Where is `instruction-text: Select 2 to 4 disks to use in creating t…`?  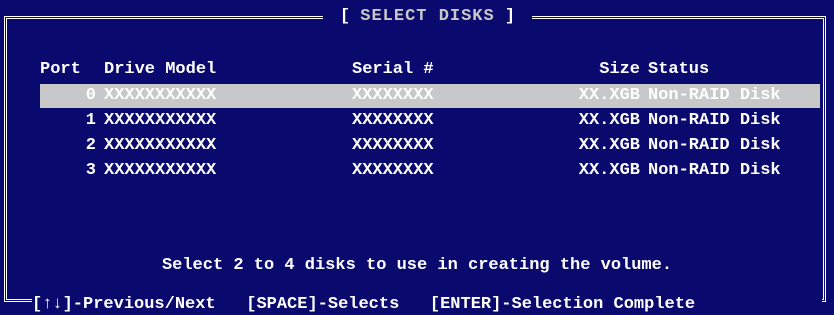 instruction-text: Select 2 to 4 disks to use in creating t… is located at coordinates (417, 265).